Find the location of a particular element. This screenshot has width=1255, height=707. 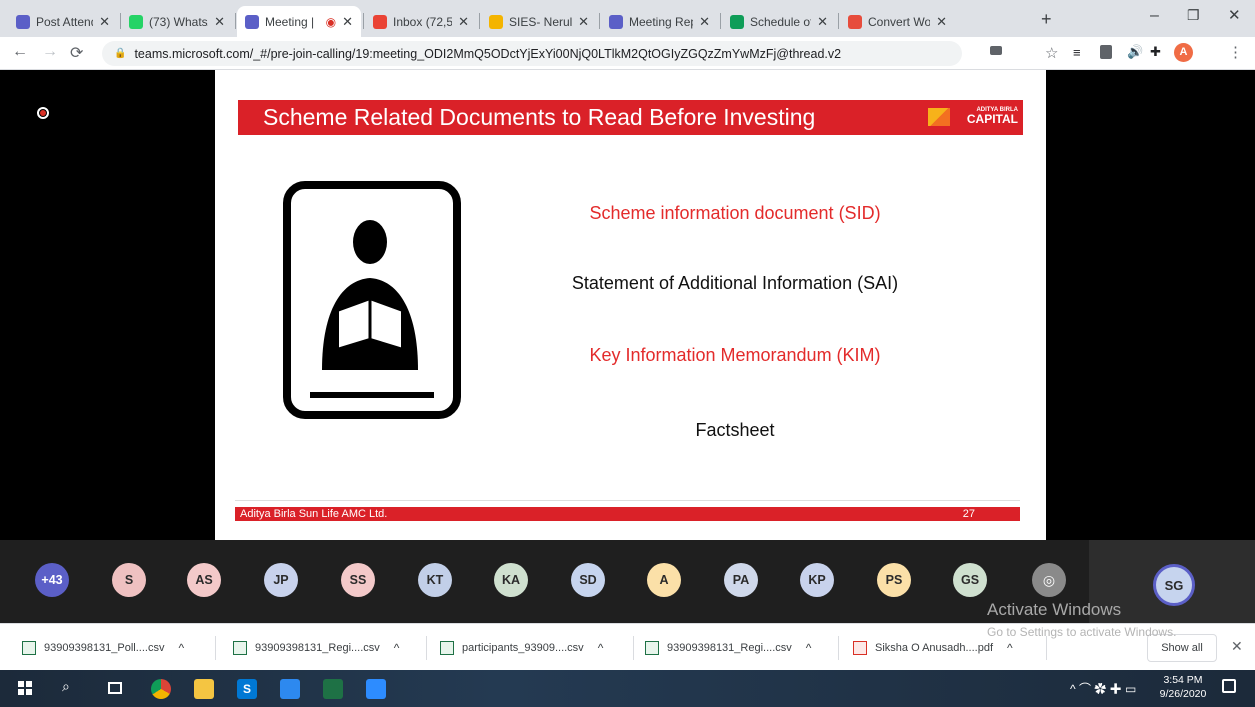

system-tray-icons: ^ ⌒ ✿ ✚ ▭ is located at coordinates (1103, 688).